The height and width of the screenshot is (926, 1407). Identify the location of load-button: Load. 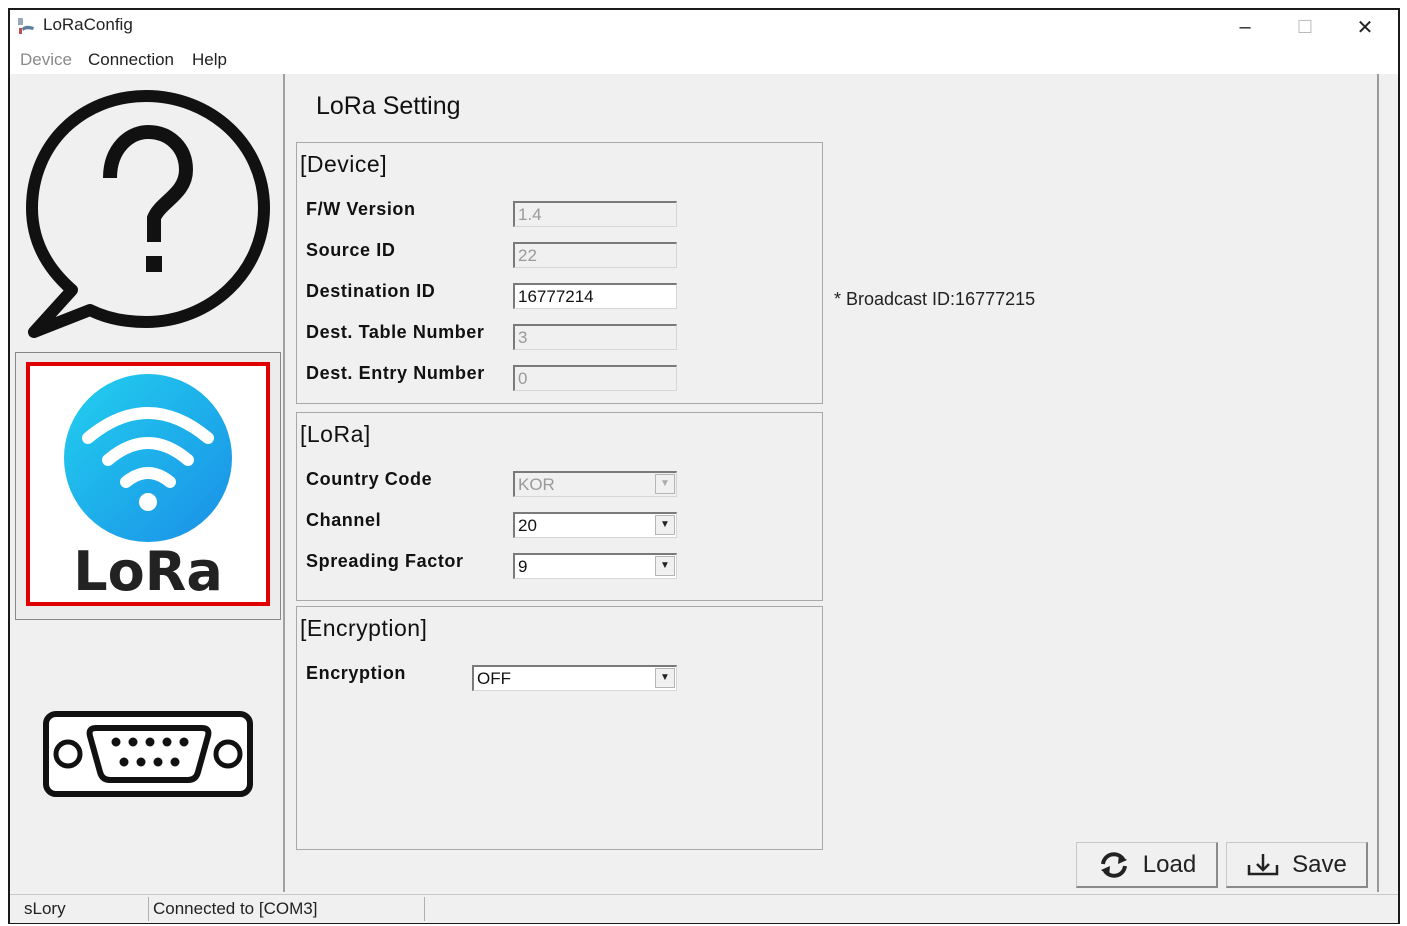
(1147, 865).